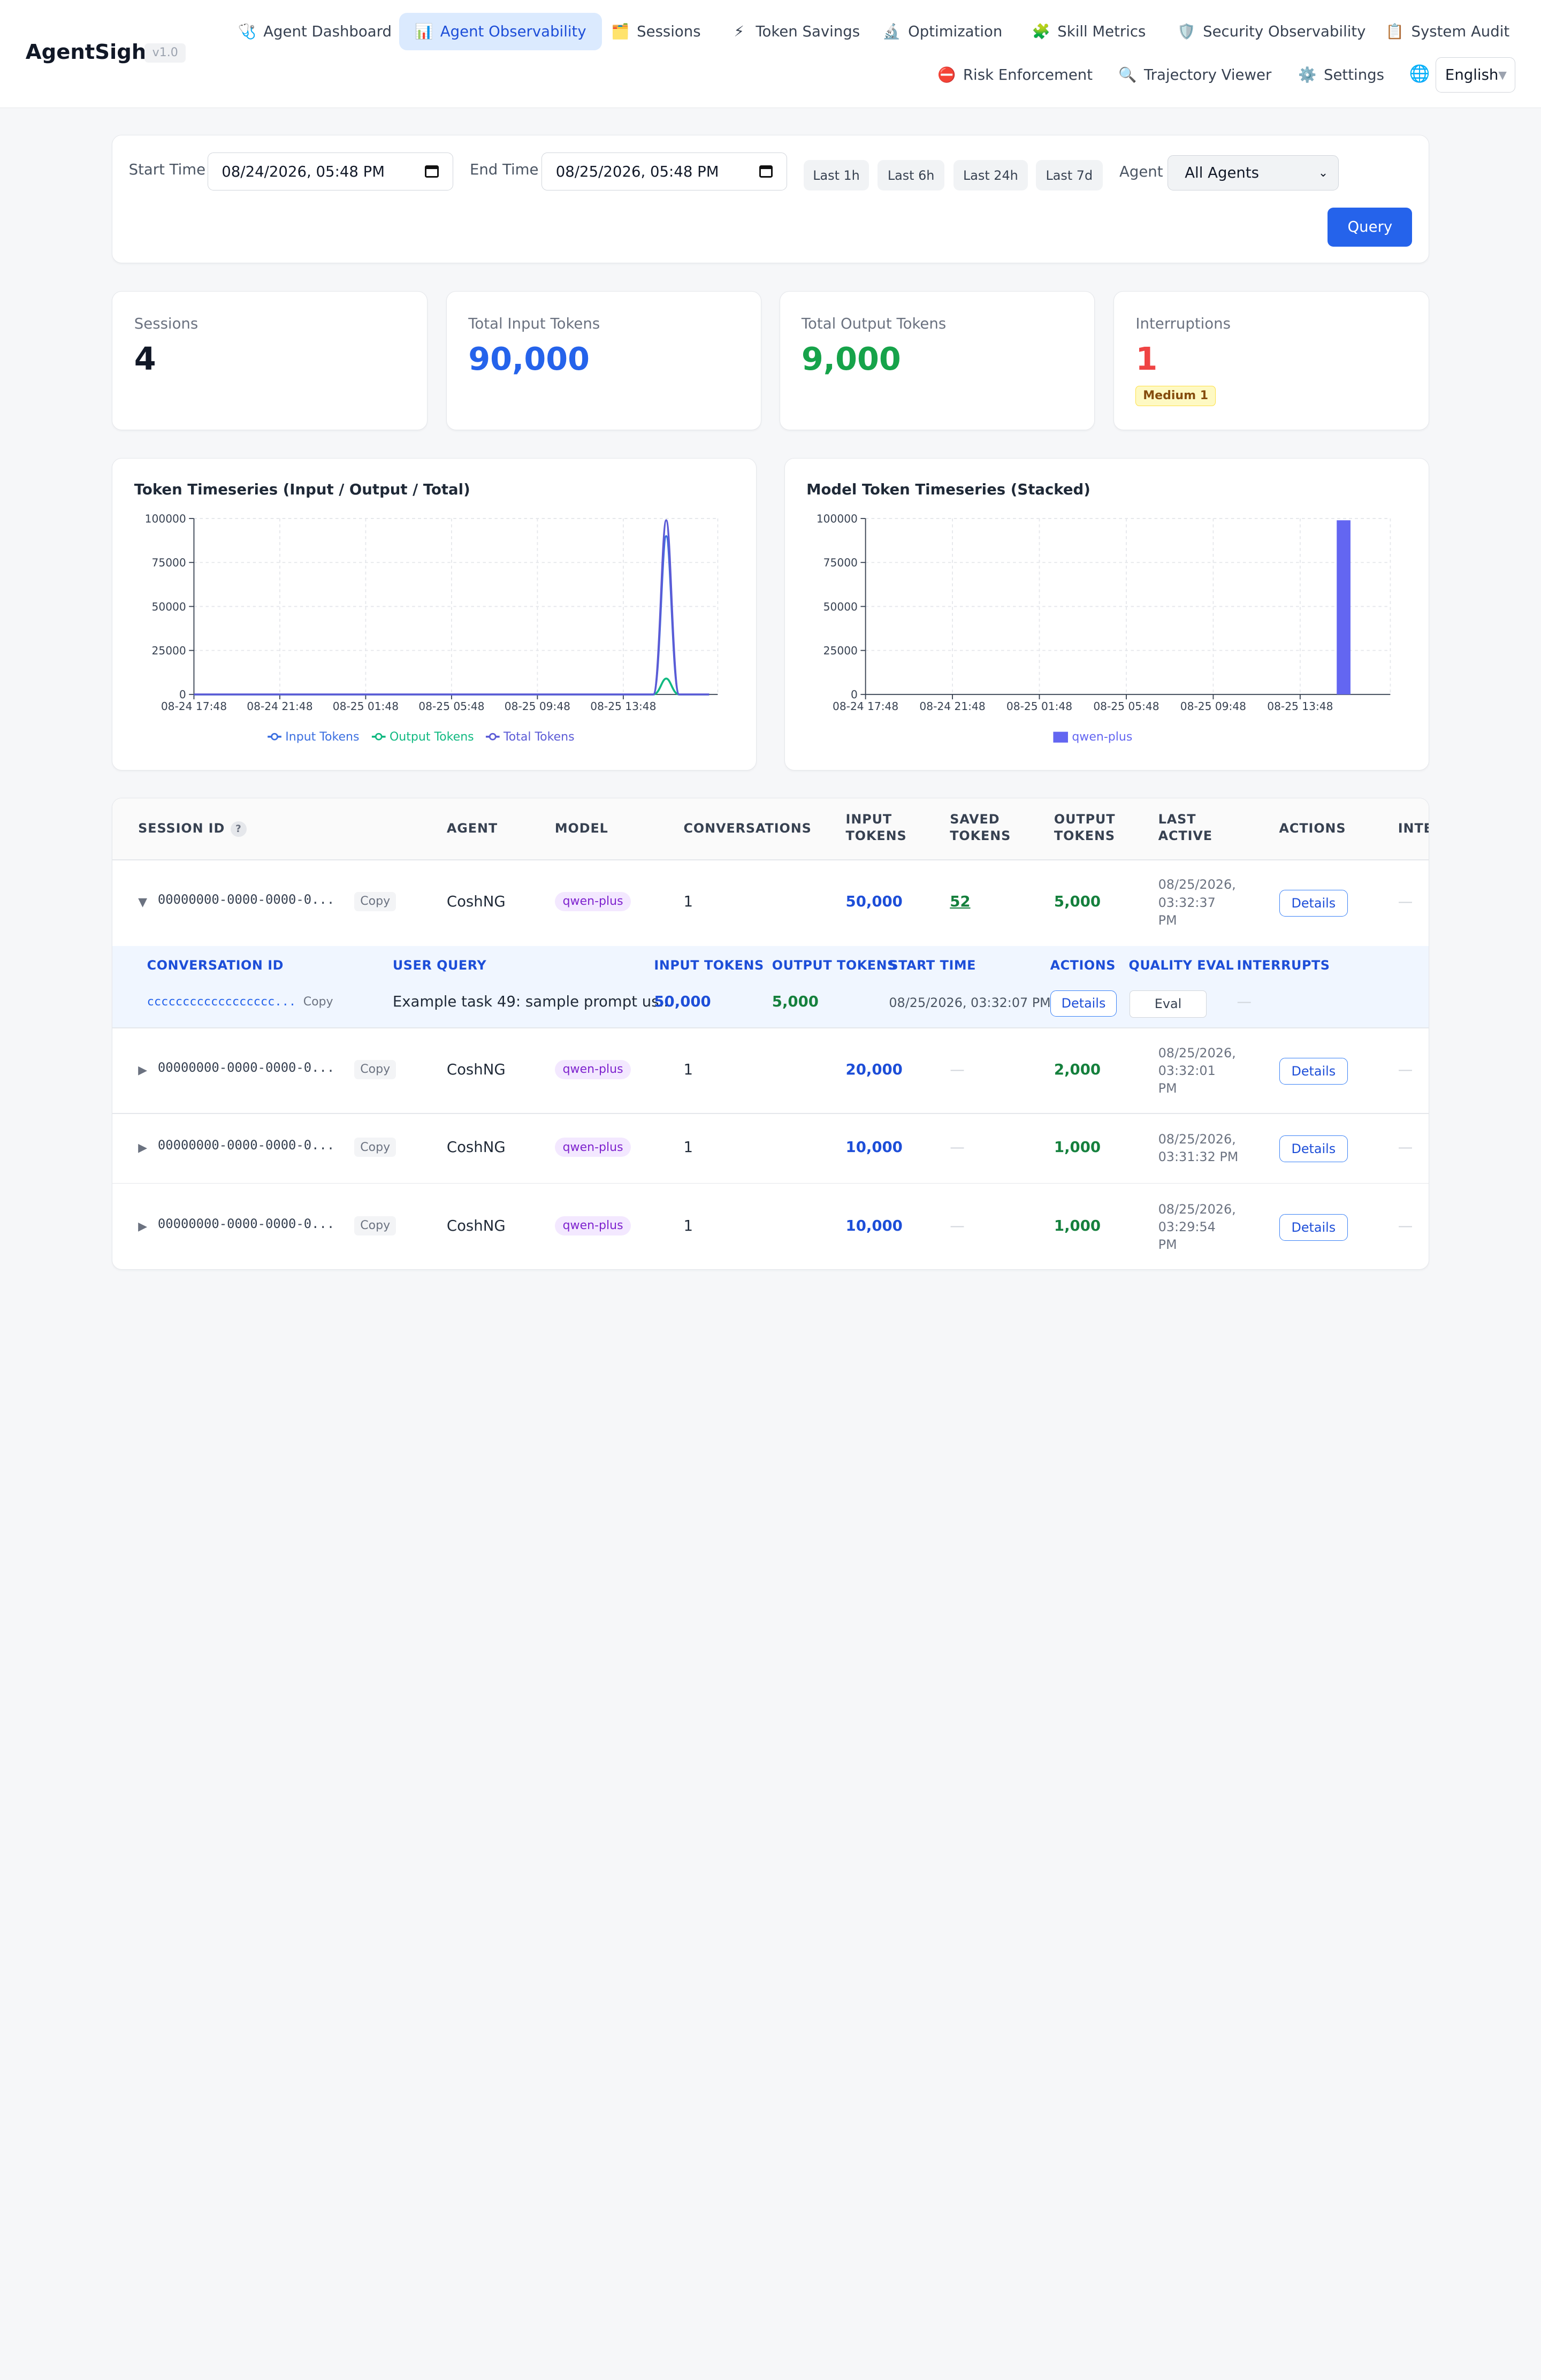  Describe the element at coordinates (513, 31) in the screenshot. I see `nav-label: Agent Observability` at that location.